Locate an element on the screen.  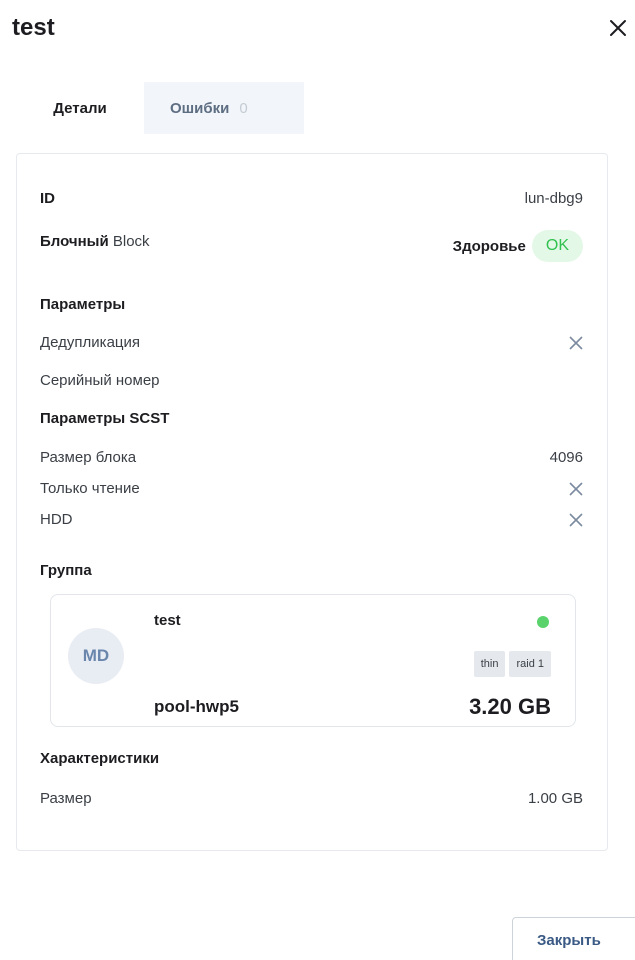
status-badge: OK is located at coordinates (557, 246).